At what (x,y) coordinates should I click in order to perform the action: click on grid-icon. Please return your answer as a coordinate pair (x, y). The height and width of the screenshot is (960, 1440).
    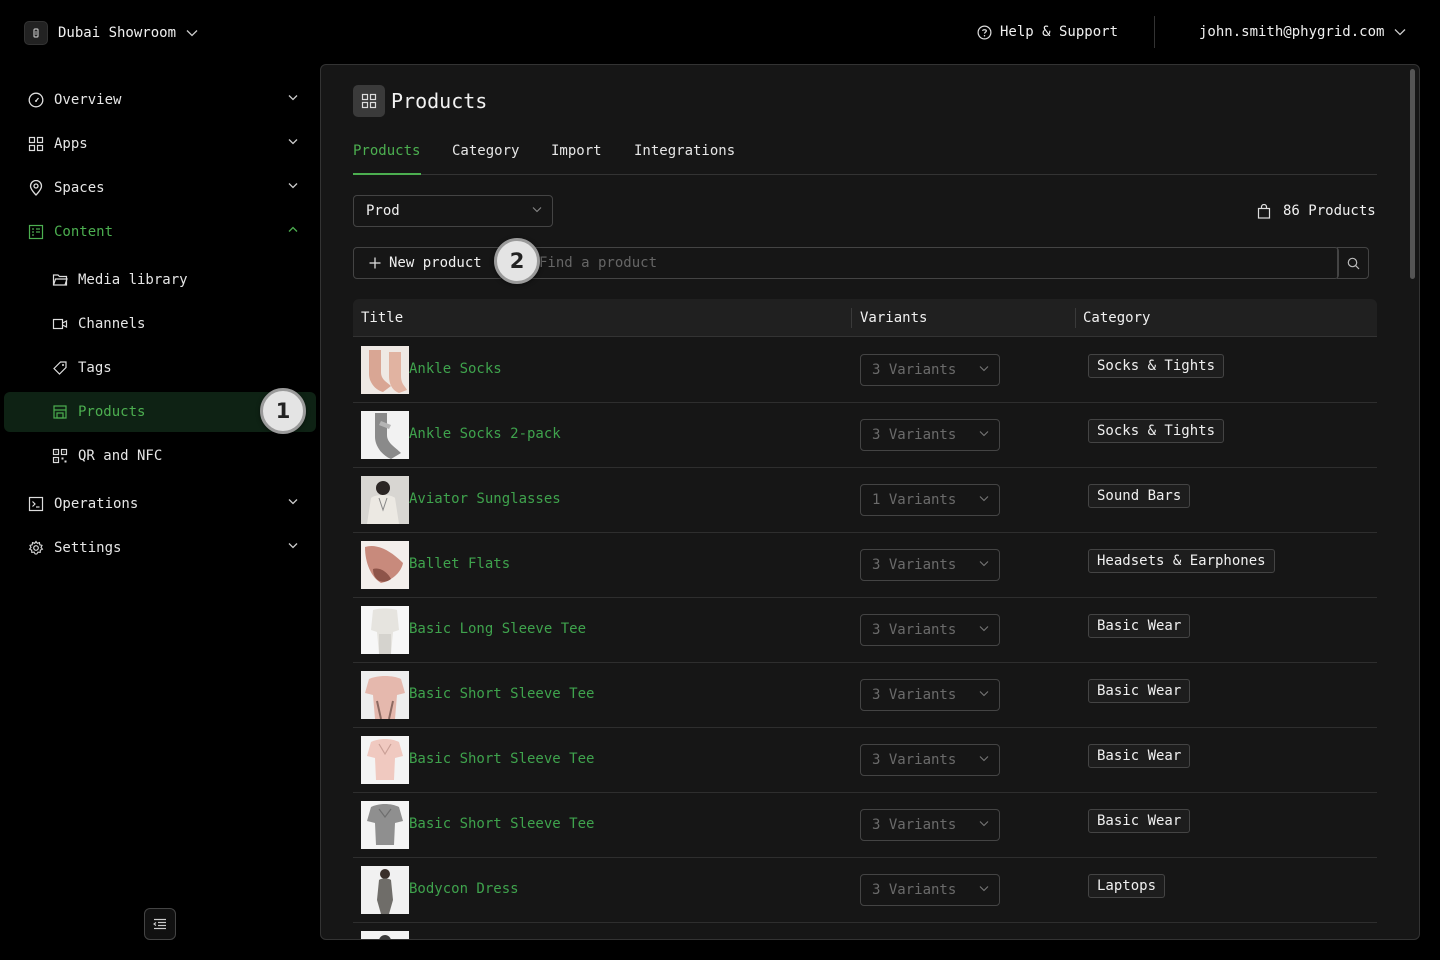
    Looking at the image, I should click on (36, 144).